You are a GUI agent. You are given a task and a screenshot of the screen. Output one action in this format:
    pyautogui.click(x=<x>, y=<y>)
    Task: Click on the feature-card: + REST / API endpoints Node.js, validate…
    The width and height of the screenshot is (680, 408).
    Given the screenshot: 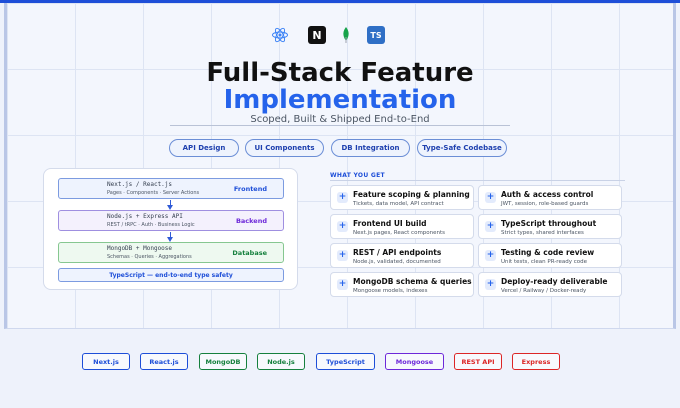 What is the action you would take?
    pyautogui.click(x=402, y=255)
    